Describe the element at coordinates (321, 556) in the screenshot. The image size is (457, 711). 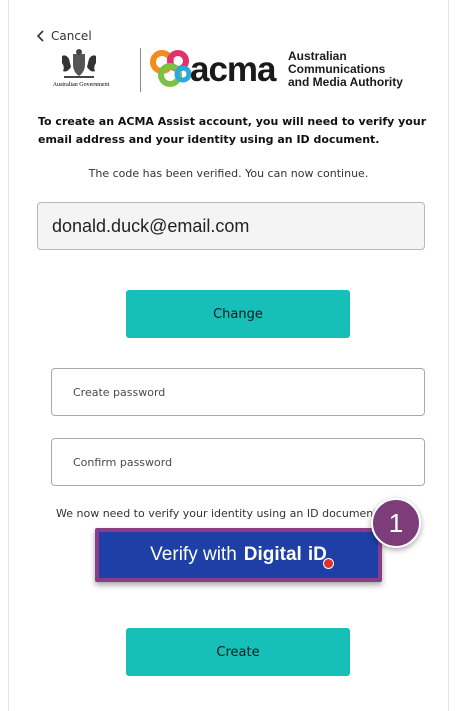
I see `digital-id-logo: iD` at that location.